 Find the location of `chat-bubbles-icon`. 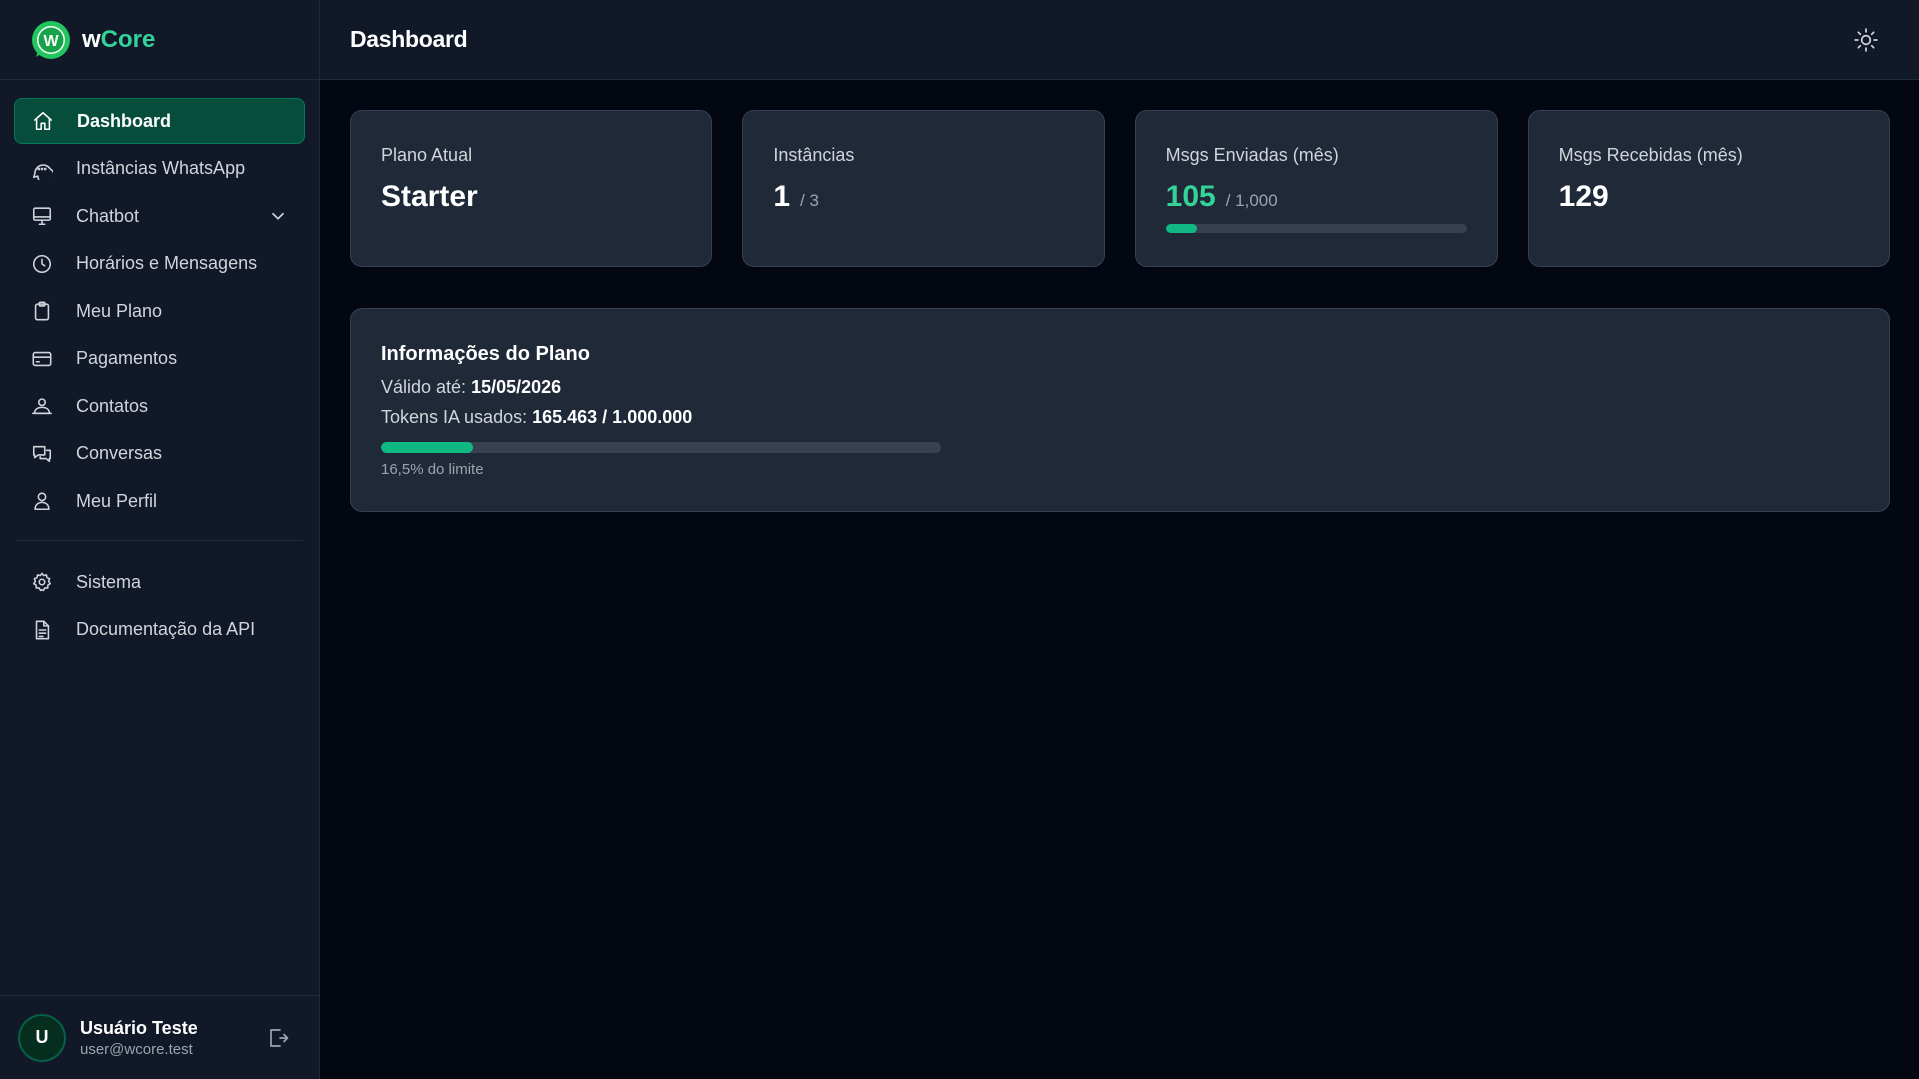

chat-bubbles-icon is located at coordinates (42, 454).